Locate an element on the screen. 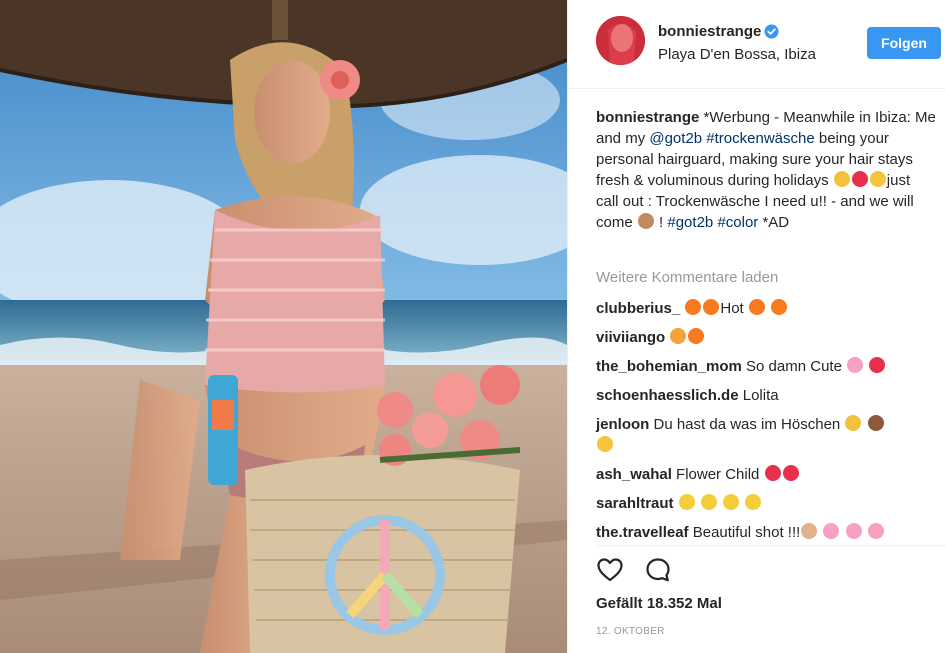  caption-text-7: *AD is located at coordinates (774, 222).